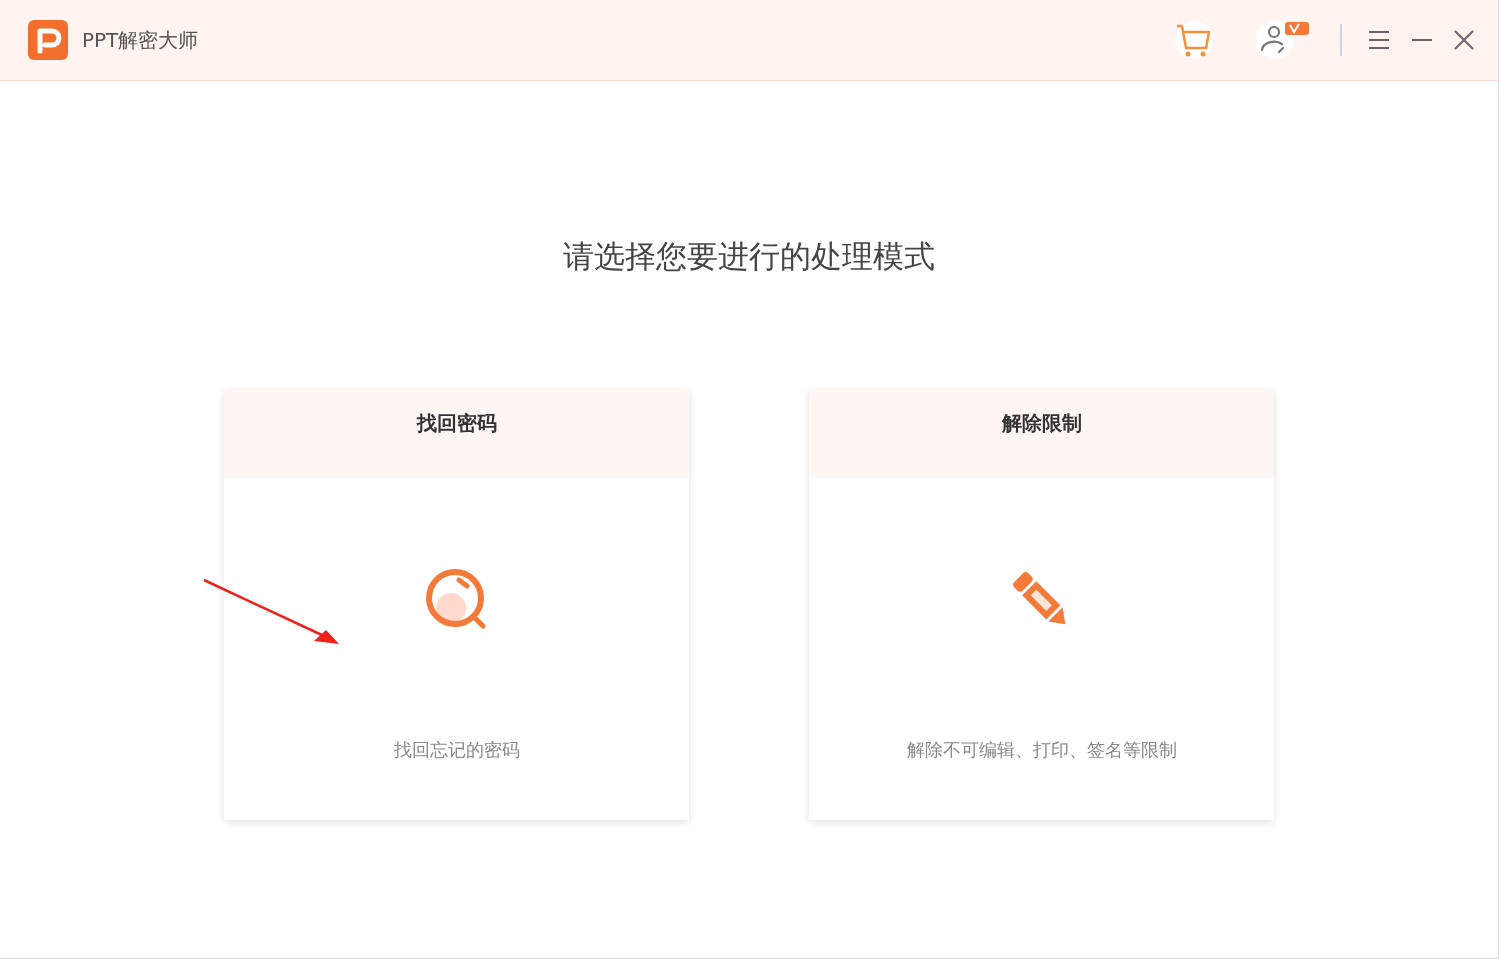 This screenshot has height=959, width=1499. Describe the element at coordinates (1283, 40) in the screenshot. I see `user-account-icon` at that location.